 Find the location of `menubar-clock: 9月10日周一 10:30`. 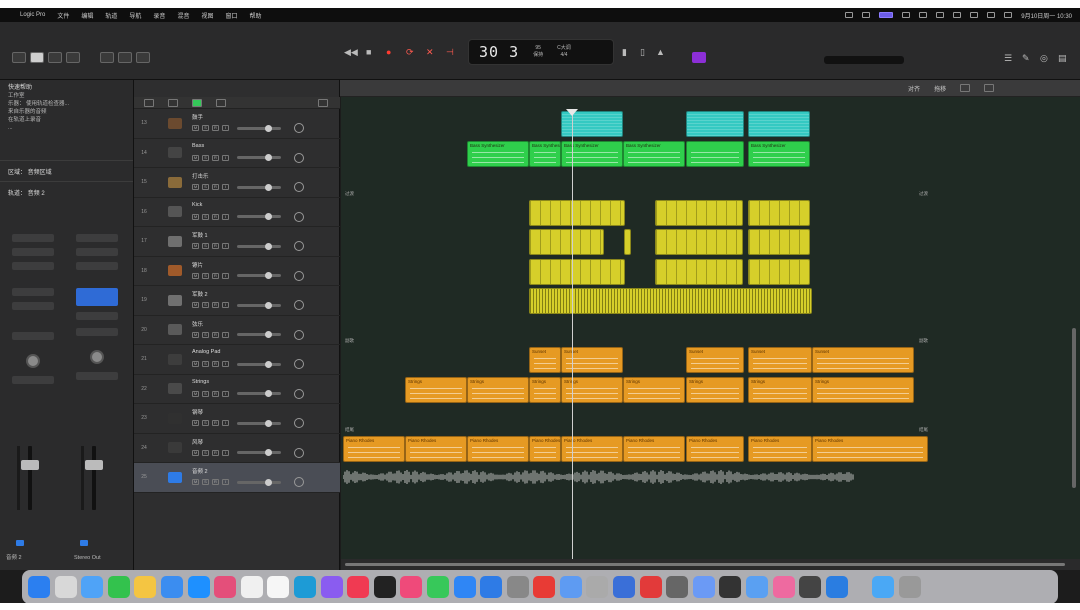

menubar-clock: 9月10日周一 10:30 is located at coordinates (1046, 15).